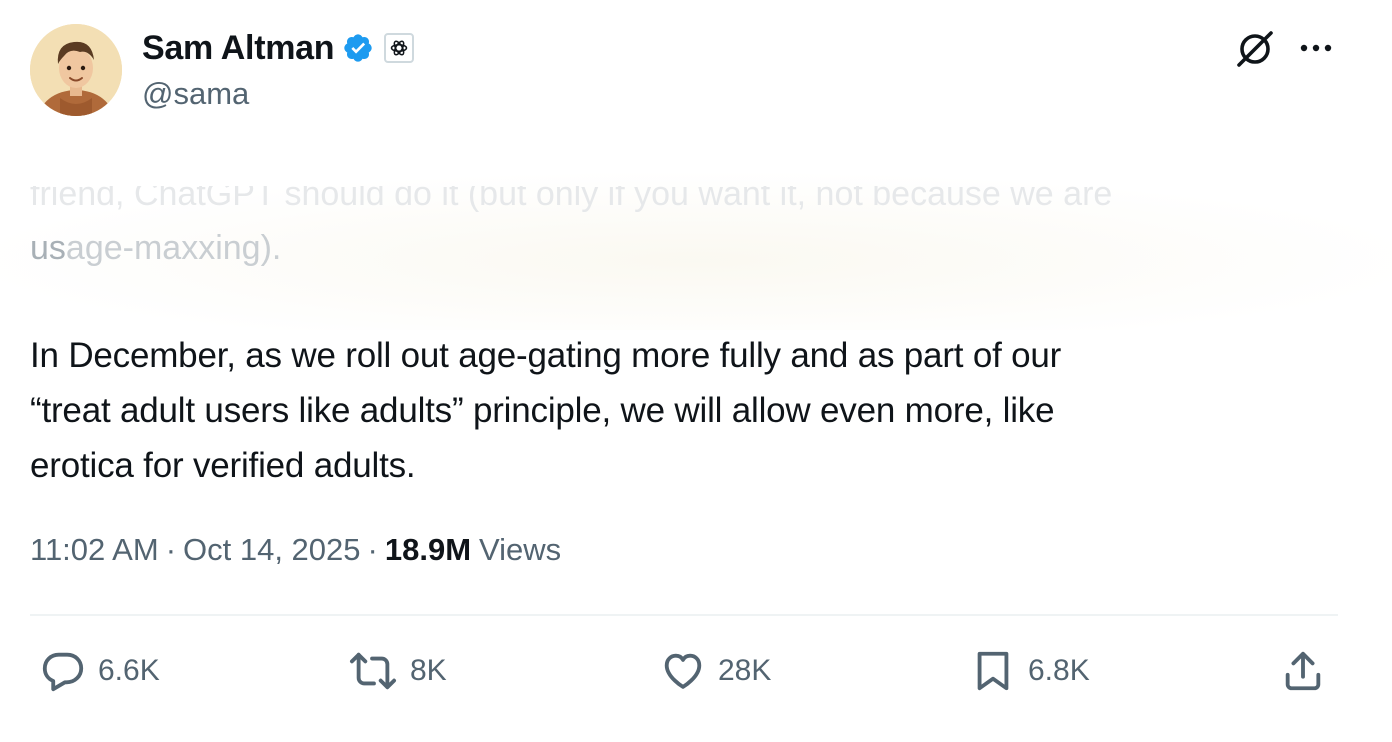 This screenshot has width=1392, height=742. I want to click on avatar, so click(76, 70).